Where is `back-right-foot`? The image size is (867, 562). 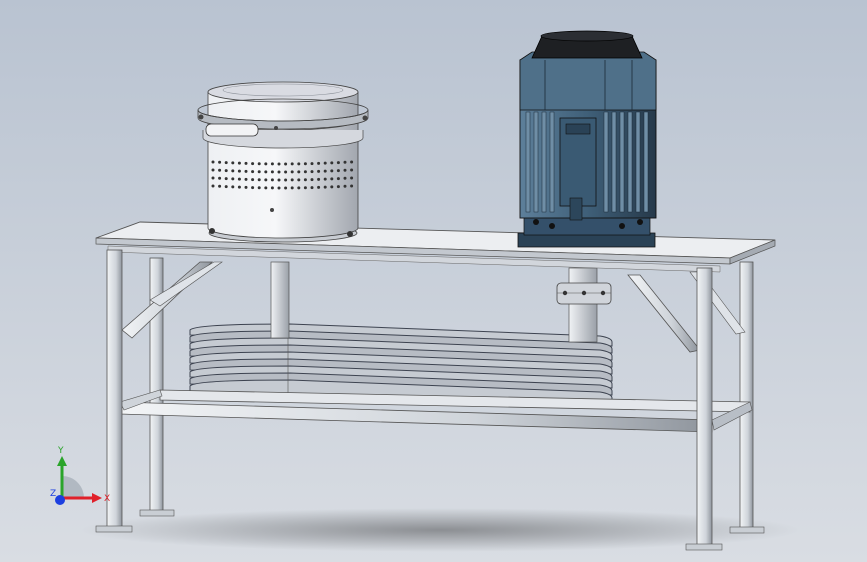 back-right-foot is located at coordinates (747, 530).